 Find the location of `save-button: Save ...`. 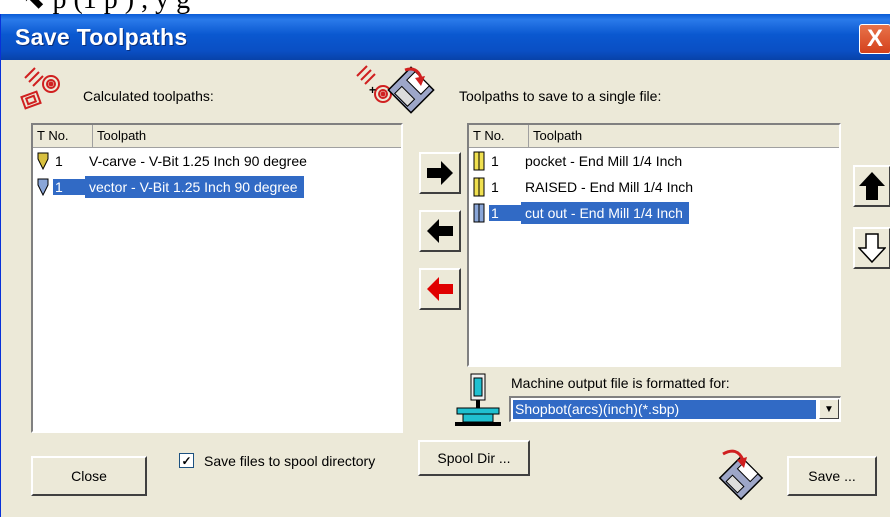

save-button: Save ... is located at coordinates (832, 476).